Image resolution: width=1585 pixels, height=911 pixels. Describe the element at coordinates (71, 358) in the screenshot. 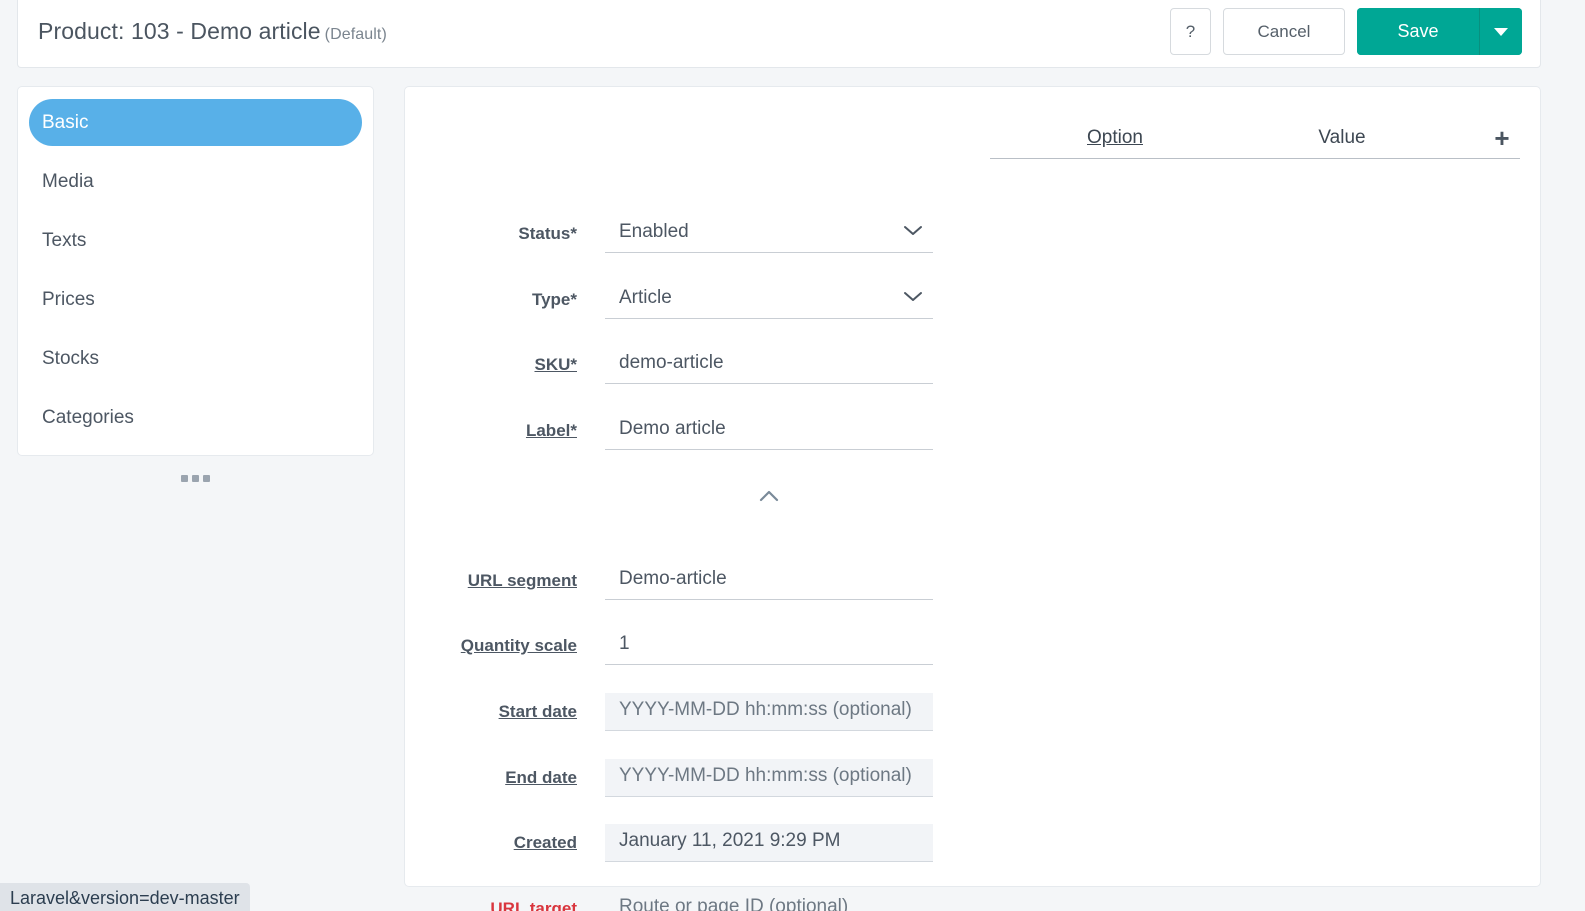

I see `sidebar-item-label: Stocks` at that location.